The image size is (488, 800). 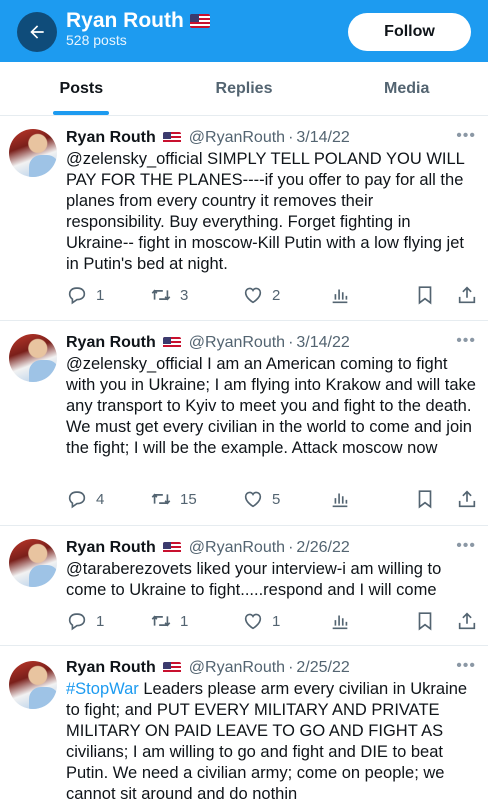 I want to click on tab-media: Media, so click(x=406, y=88).